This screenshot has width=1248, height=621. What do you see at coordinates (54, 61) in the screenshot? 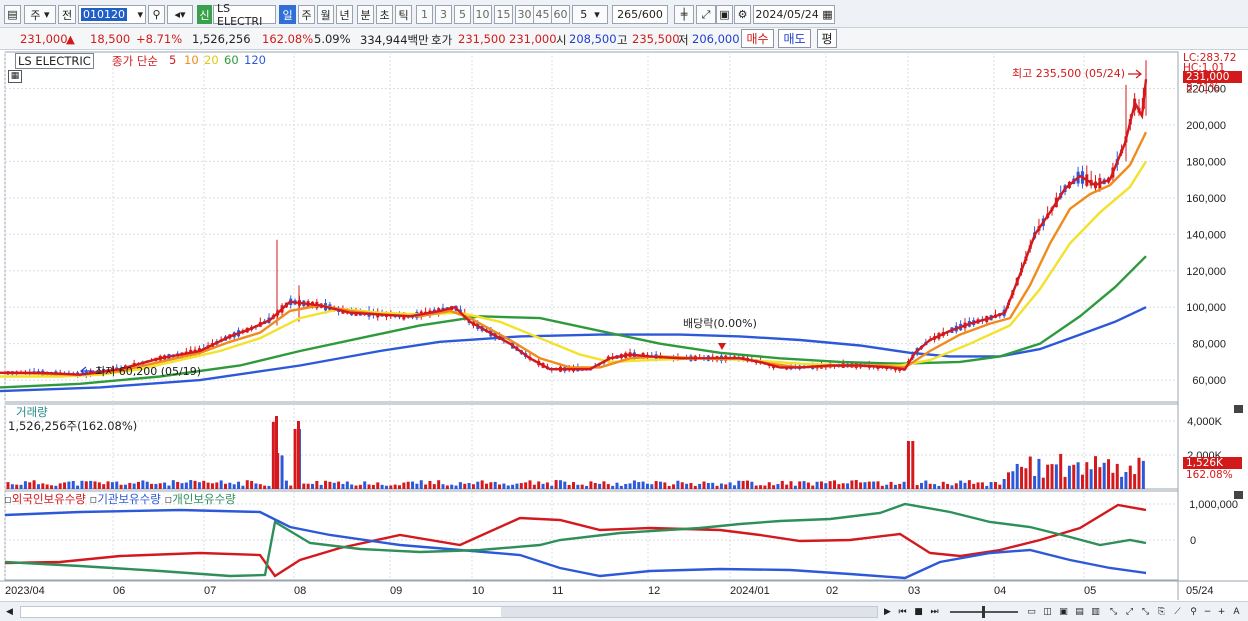
I see `main-panel-title: LS ELECTRIC` at bounding box center [54, 61].